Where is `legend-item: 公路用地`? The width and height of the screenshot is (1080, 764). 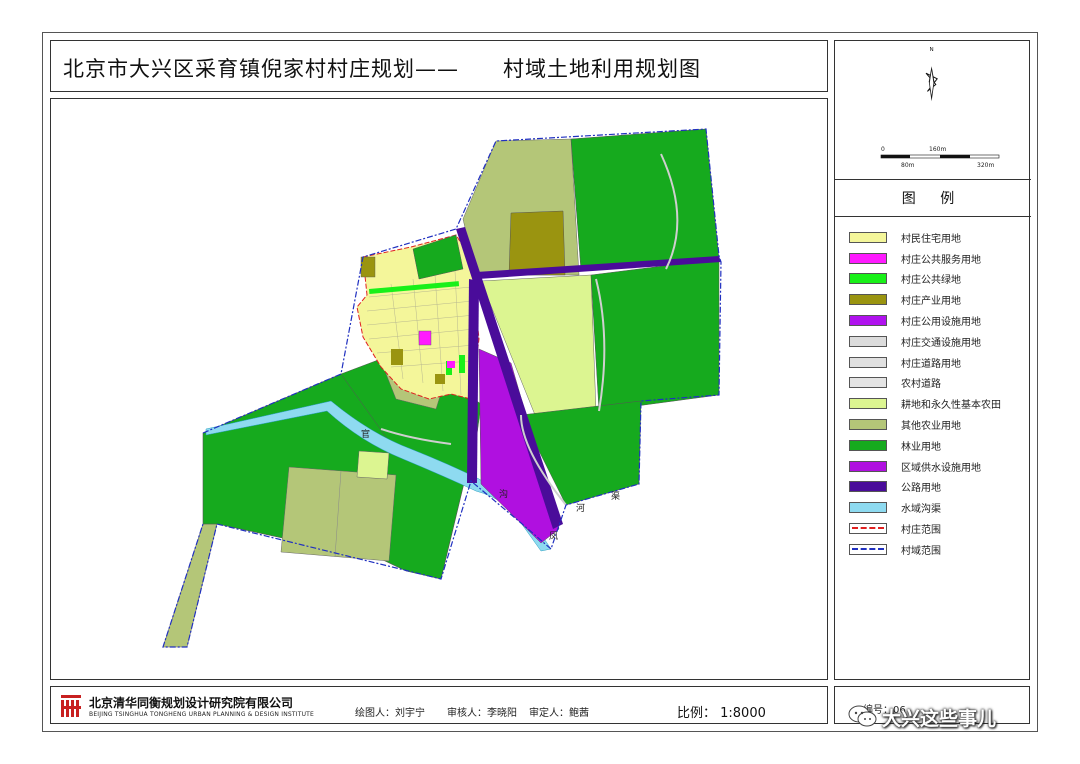 legend-item: 公路用地 is located at coordinates (937, 487).